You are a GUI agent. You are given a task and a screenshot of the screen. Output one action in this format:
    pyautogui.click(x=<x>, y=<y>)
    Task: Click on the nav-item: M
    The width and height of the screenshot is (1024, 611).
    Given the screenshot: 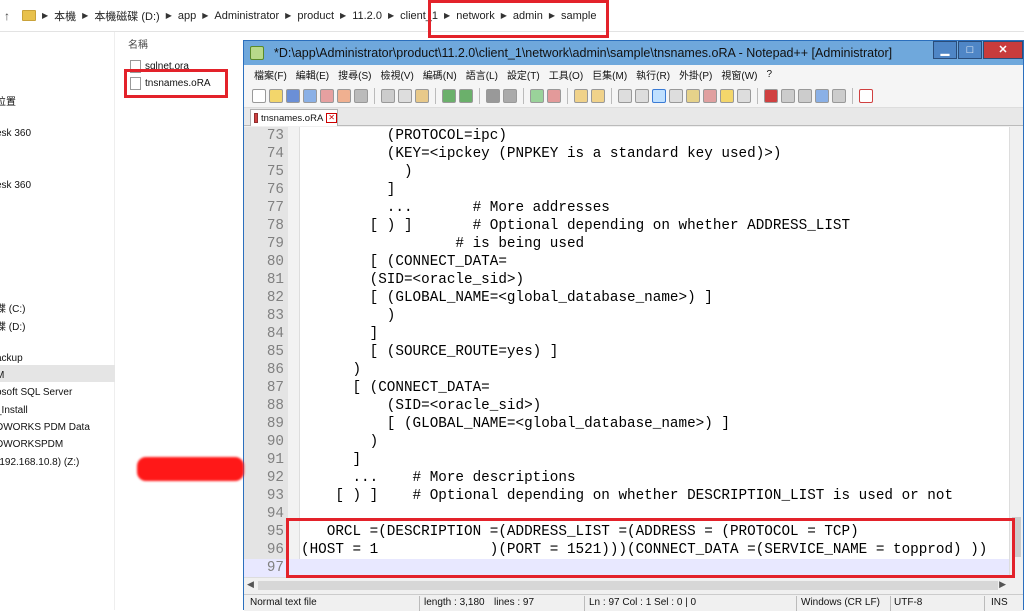 What is the action you would take?
    pyautogui.click(x=2, y=375)
    